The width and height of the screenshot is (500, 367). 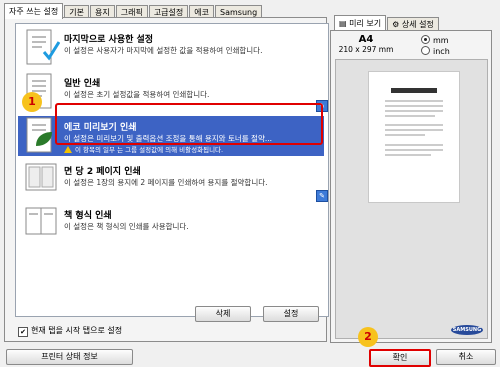 I want to click on warning-text: 이 항목의 일부 는 그룹 설정값에 의해 비활성화됩니다., so click(x=149, y=150).